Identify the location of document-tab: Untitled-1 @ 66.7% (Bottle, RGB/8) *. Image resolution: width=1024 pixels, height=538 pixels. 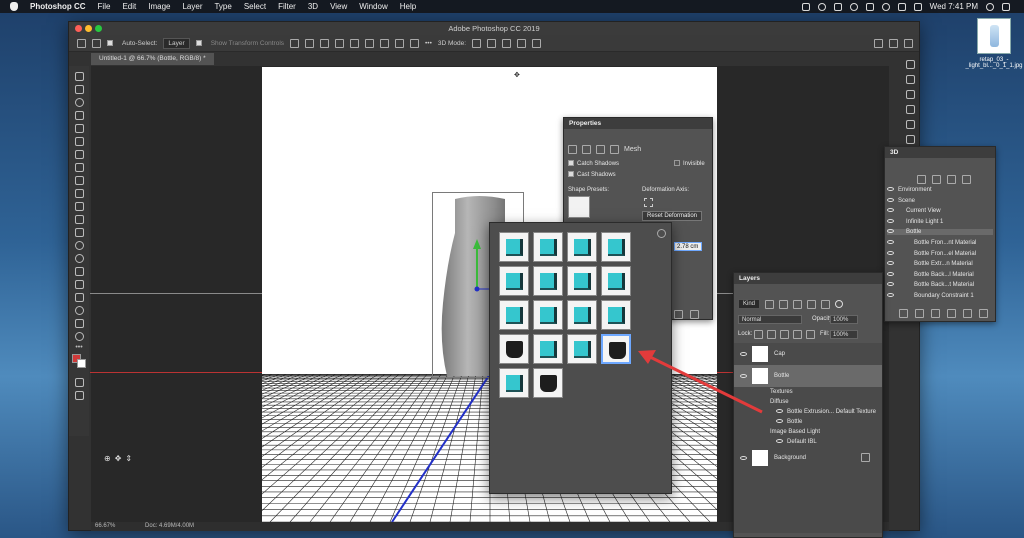
(152, 59).